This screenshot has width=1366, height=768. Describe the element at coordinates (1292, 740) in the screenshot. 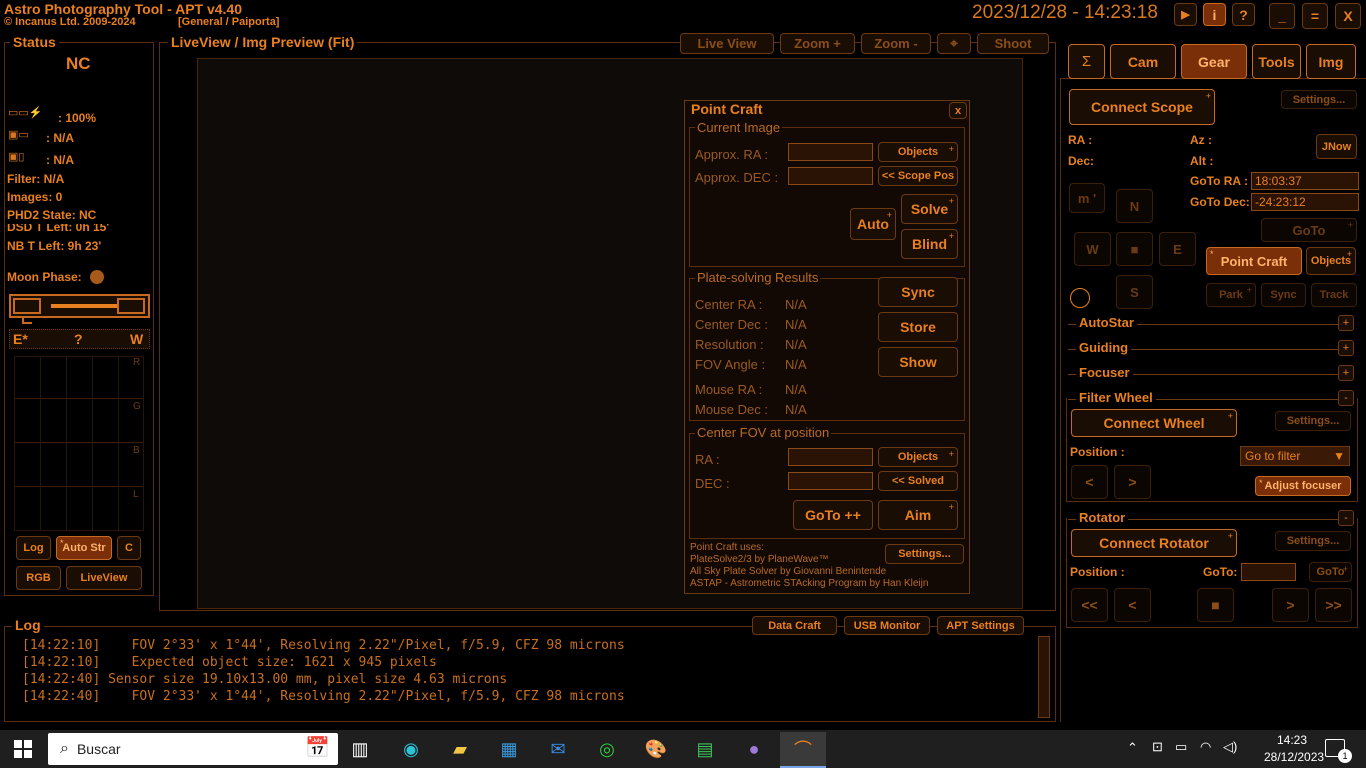

I see `clock-time: 14:23` at that location.